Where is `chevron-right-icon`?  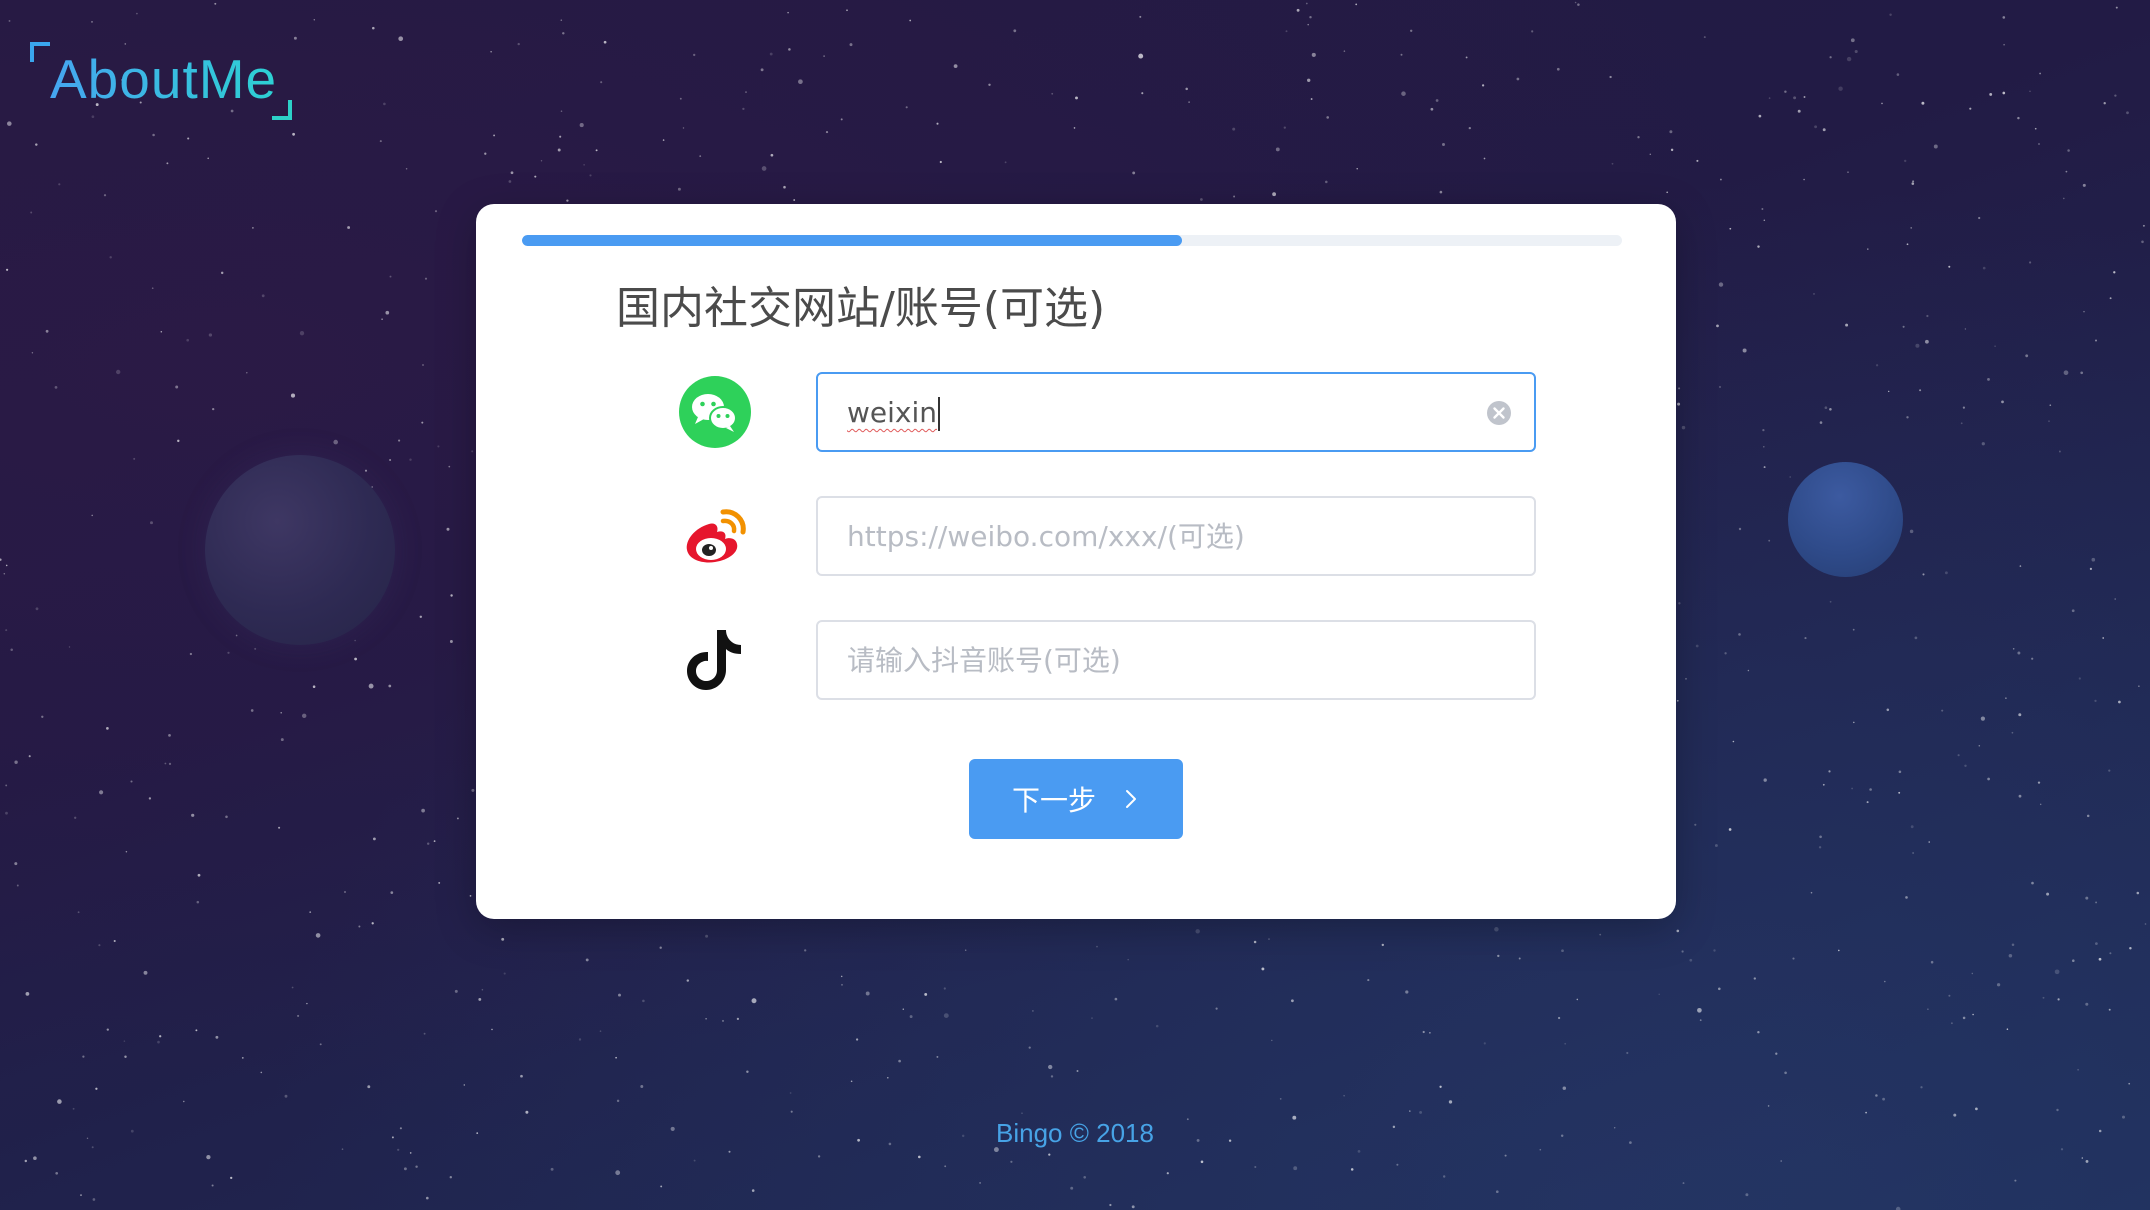 chevron-right-icon is located at coordinates (1131, 799).